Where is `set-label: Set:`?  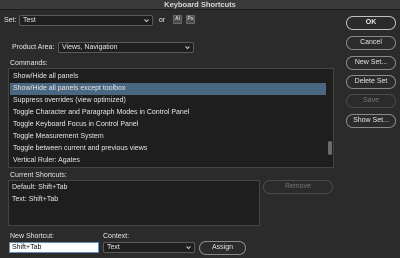
set-label: Set: is located at coordinates (10, 20).